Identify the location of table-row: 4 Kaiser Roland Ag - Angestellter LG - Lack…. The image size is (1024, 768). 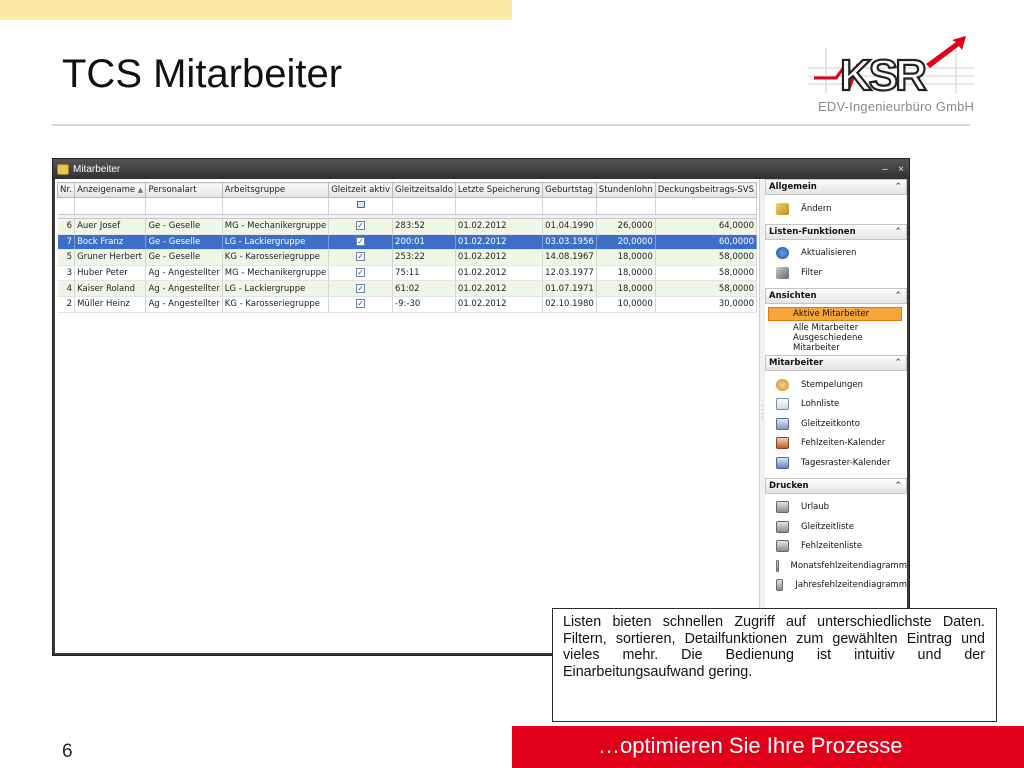
(407, 288).